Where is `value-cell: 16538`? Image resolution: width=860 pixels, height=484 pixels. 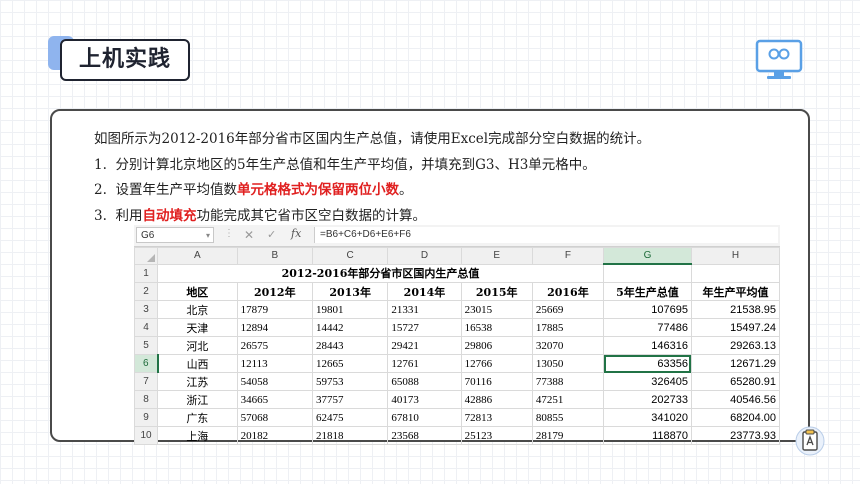
value-cell: 16538 is located at coordinates (496, 327).